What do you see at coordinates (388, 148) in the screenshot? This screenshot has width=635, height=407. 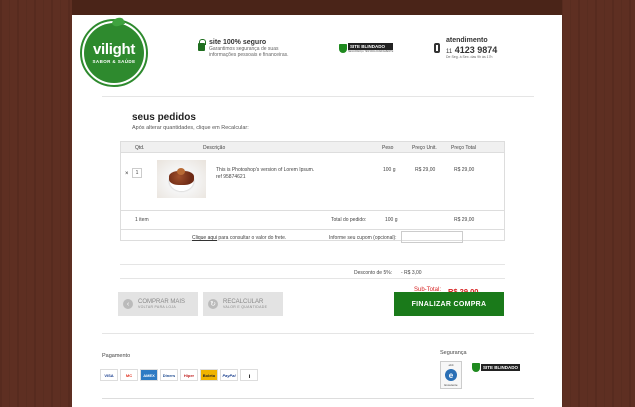 I see `col-peso: Peso` at bounding box center [388, 148].